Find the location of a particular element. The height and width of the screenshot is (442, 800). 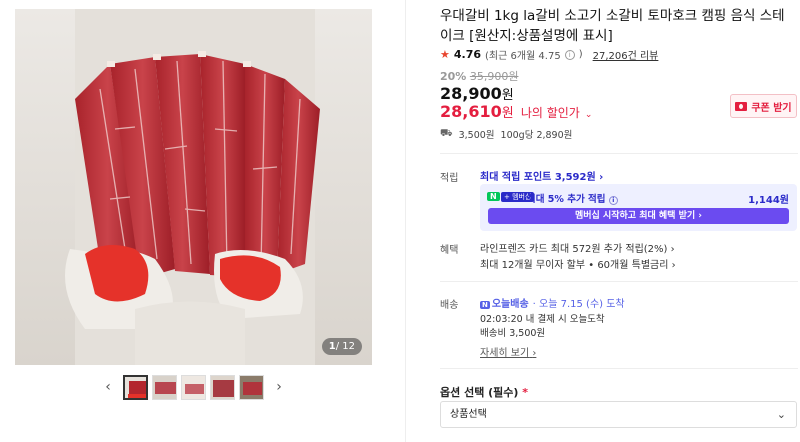

delivery-details-link: 자세히 보기 › is located at coordinates (508, 351).